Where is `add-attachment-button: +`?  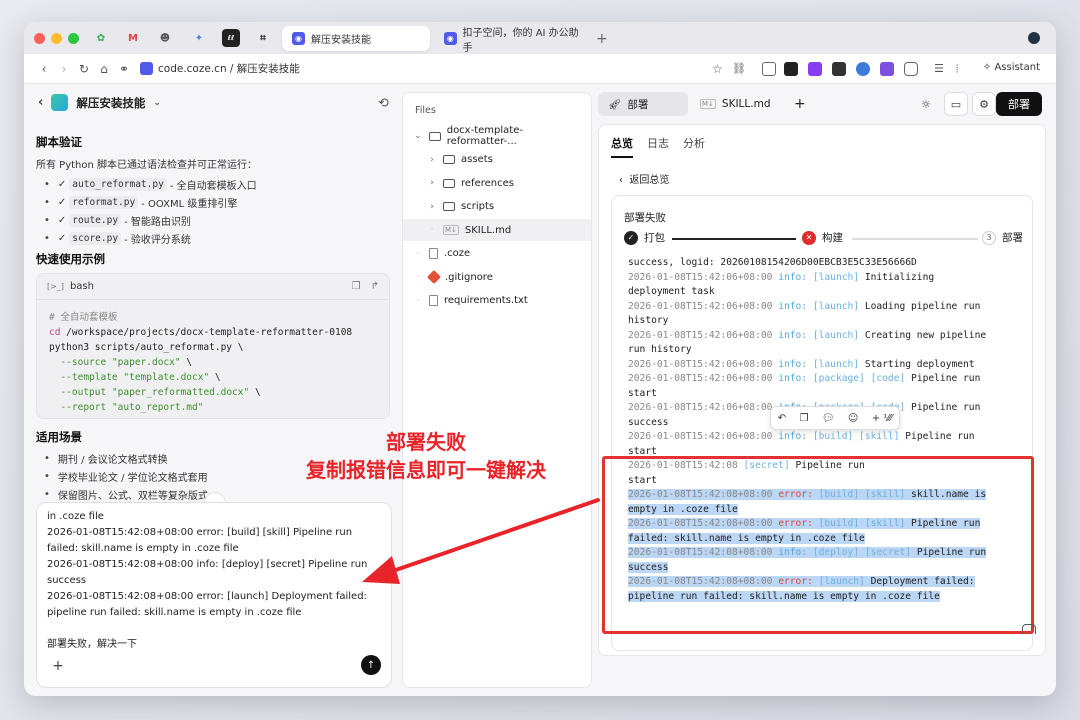 add-attachment-button: + is located at coordinates (58, 666).